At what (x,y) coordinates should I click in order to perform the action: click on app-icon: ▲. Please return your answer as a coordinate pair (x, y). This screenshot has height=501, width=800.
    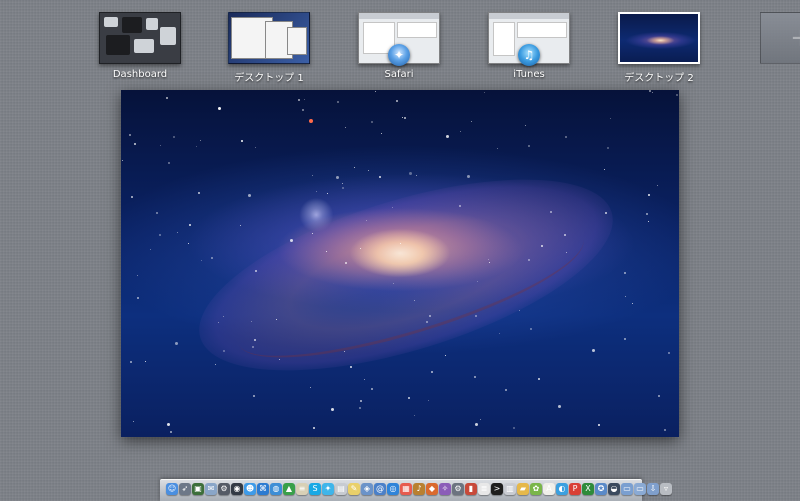
    Looking at the image, I should click on (289, 489).